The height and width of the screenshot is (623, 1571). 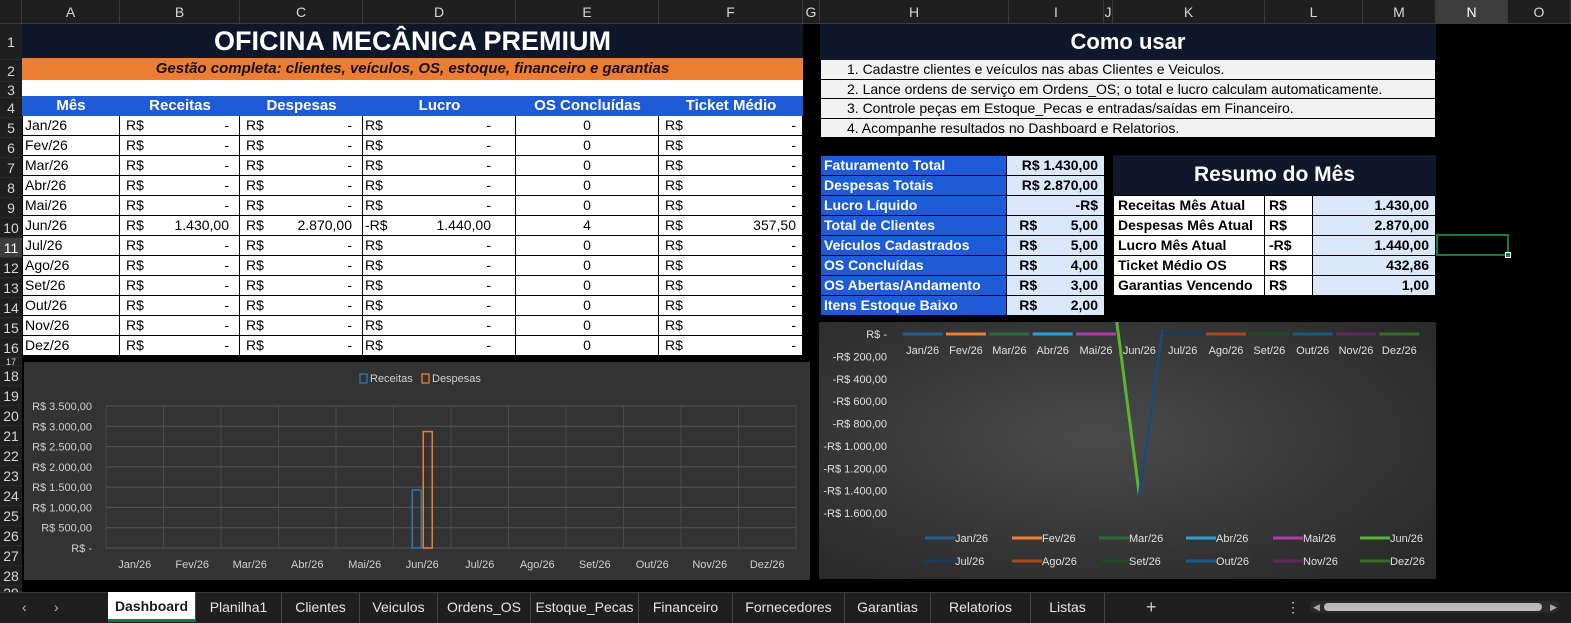 What do you see at coordinates (1056, 165) in the screenshot?
I see `kpi-value: R$ 1.430,00` at bounding box center [1056, 165].